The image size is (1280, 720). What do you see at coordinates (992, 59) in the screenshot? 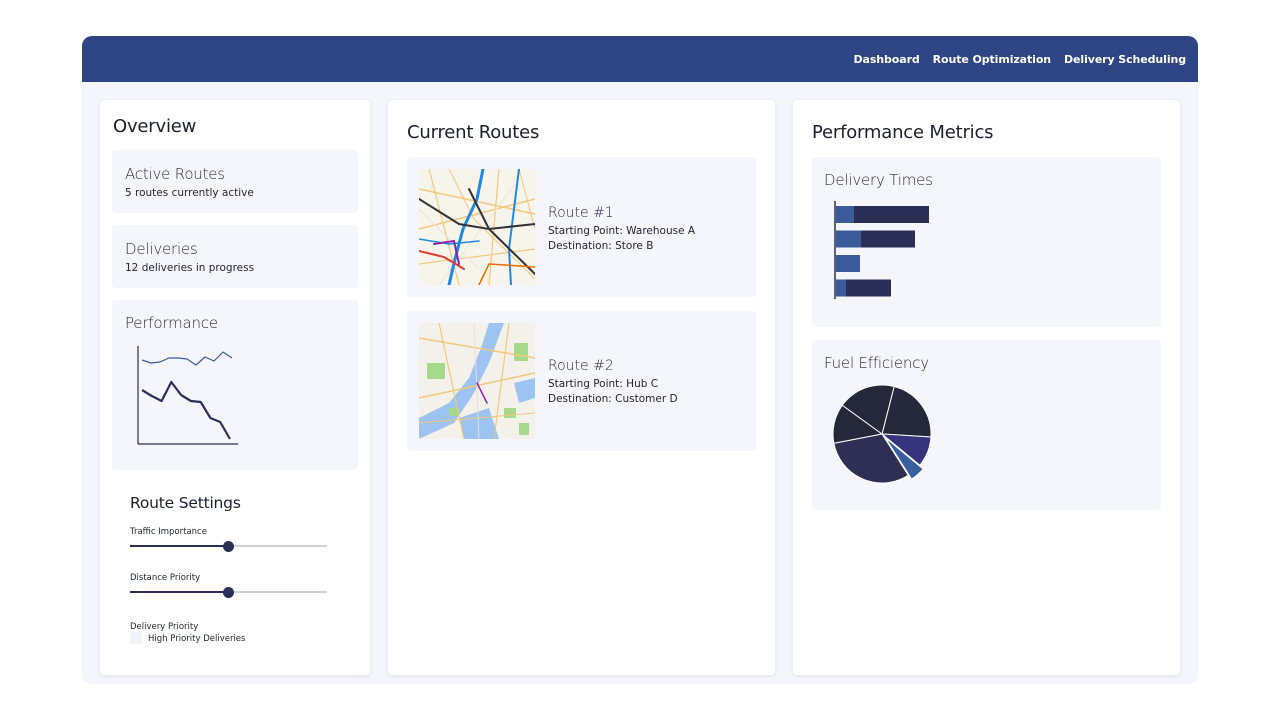
I see `nav-route-optimization: Route Optimization` at bounding box center [992, 59].